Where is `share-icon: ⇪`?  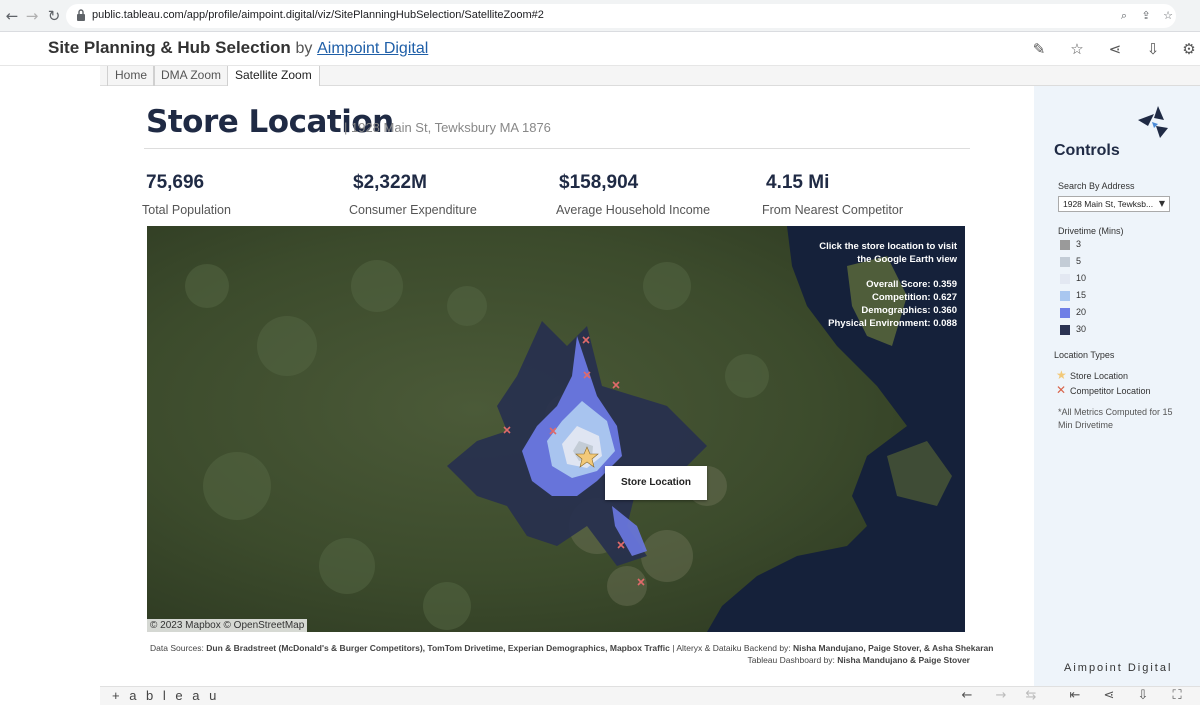 share-icon: ⇪ is located at coordinates (1146, 16).